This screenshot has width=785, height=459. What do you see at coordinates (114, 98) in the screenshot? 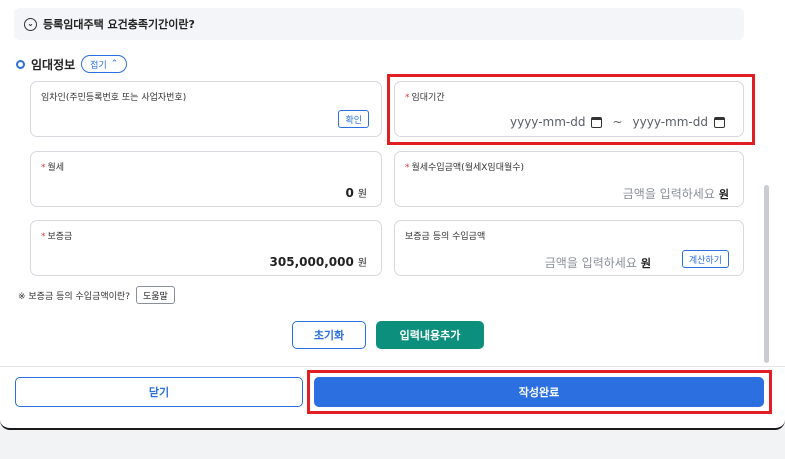
I see `lessee-id-label: 임차인(주민등록번호 또는 사업자번호)` at bounding box center [114, 98].